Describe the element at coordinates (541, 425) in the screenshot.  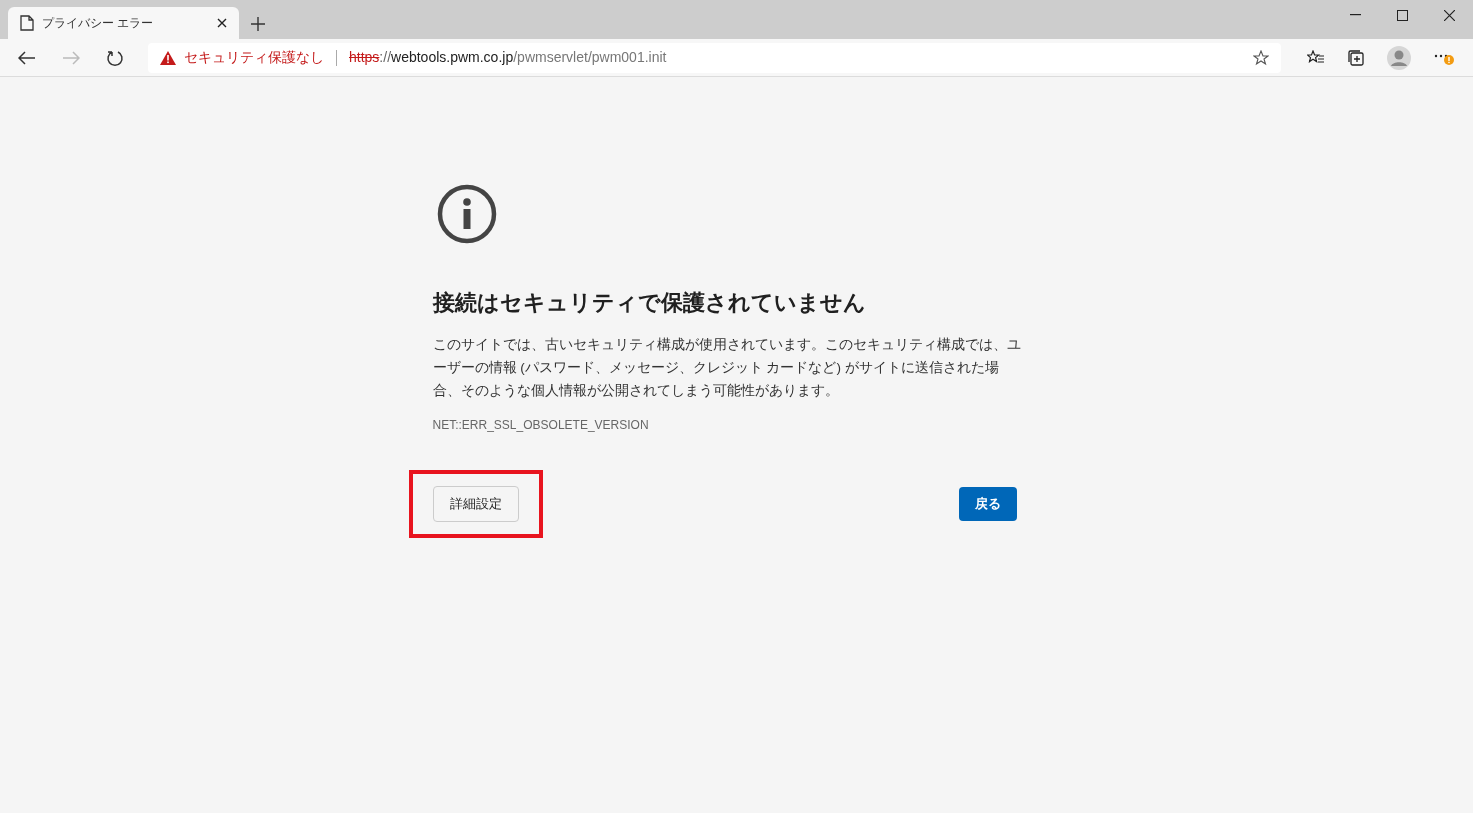
I see `error-code: NET::ERR_SSL_OBSOLETE_VERSION` at that location.